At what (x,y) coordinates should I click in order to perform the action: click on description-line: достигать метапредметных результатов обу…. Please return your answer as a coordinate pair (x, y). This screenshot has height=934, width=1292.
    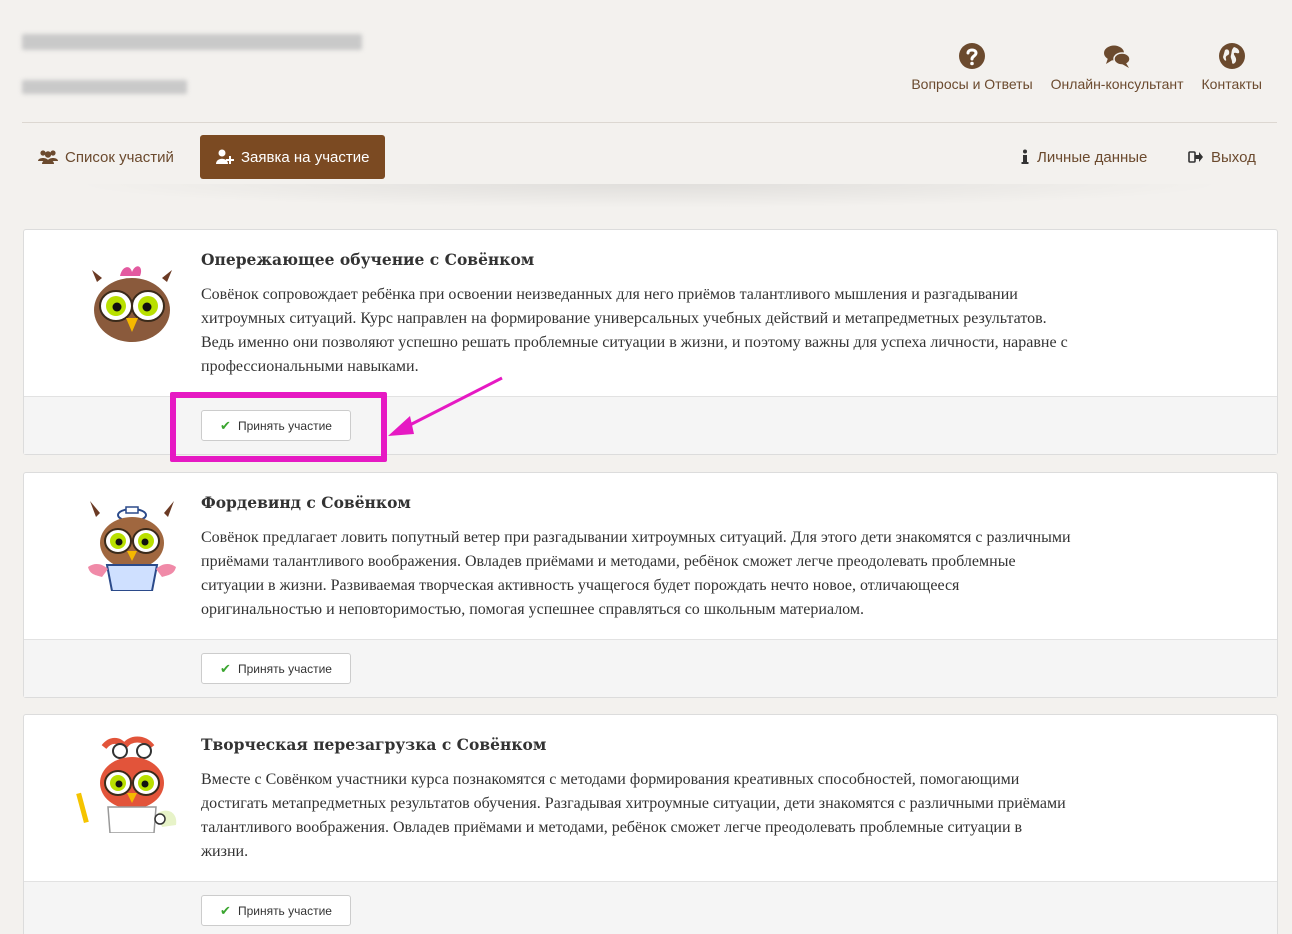
    Looking at the image, I should click on (633, 803).